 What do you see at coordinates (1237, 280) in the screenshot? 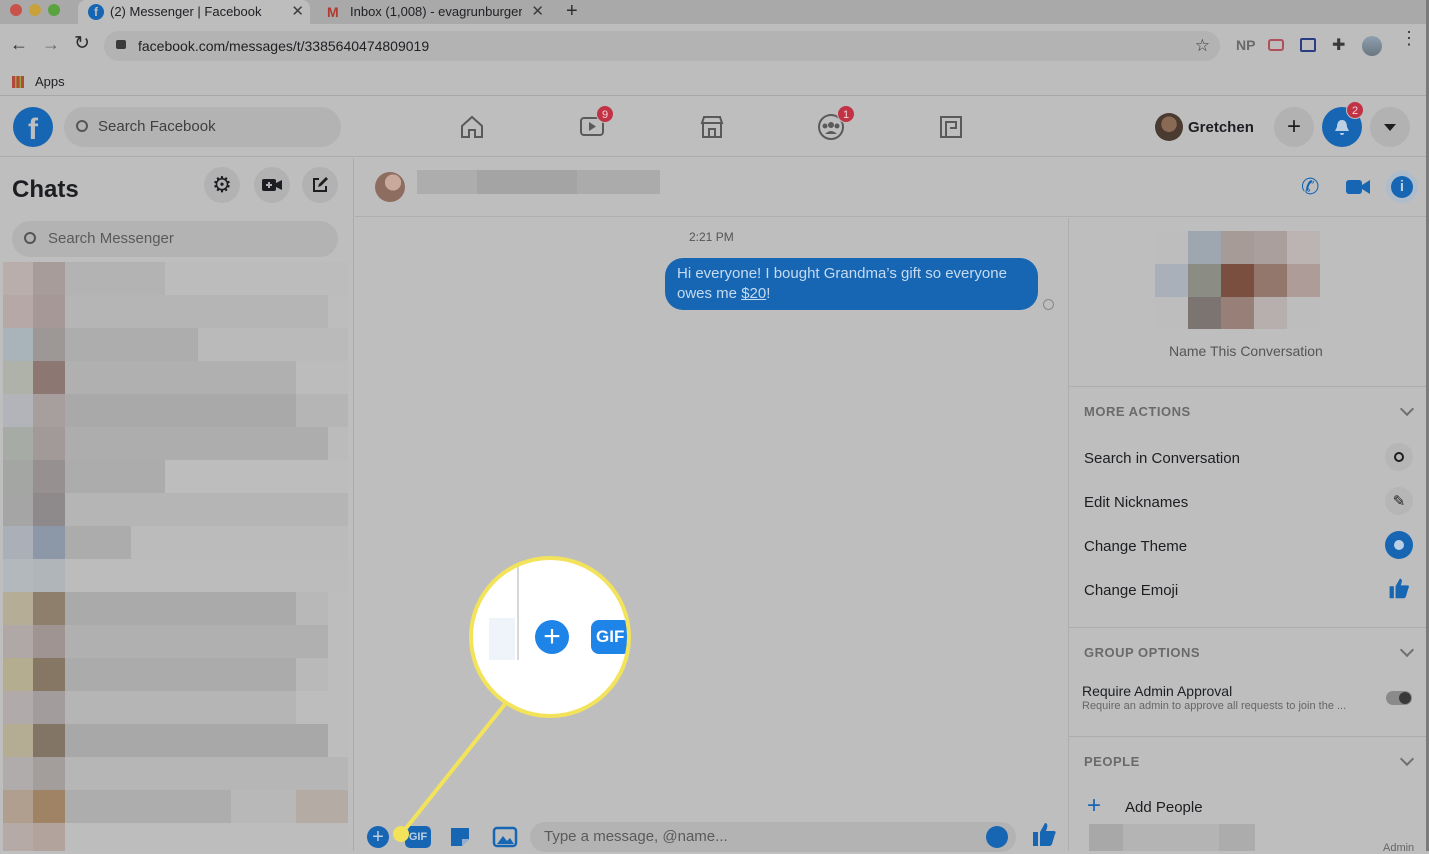
I see `group-photo` at bounding box center [1237, 280].